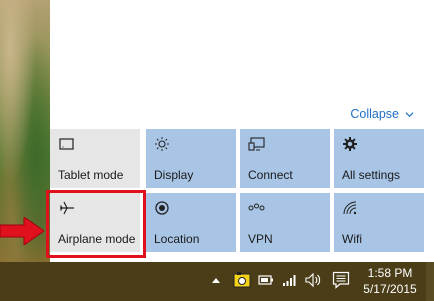 The width and height of the screenshot is (434, 301). What do you see at coordinates (352, 239) in the screenshot?
I see `tile-label: Wifi` at bounding box center [352, 239].